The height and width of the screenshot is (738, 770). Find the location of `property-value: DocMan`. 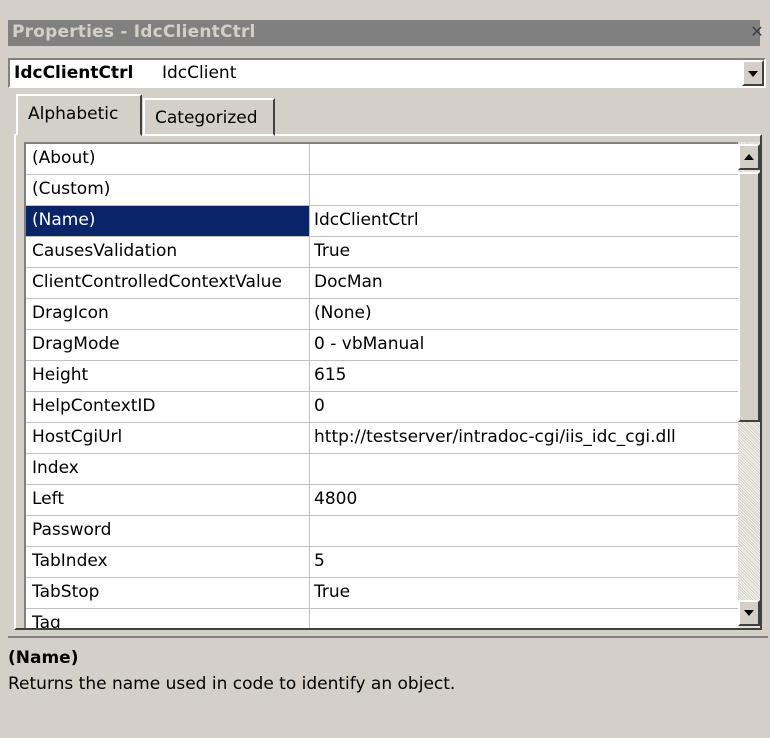

property-value: DocMan is located at coordinates (525, 285).